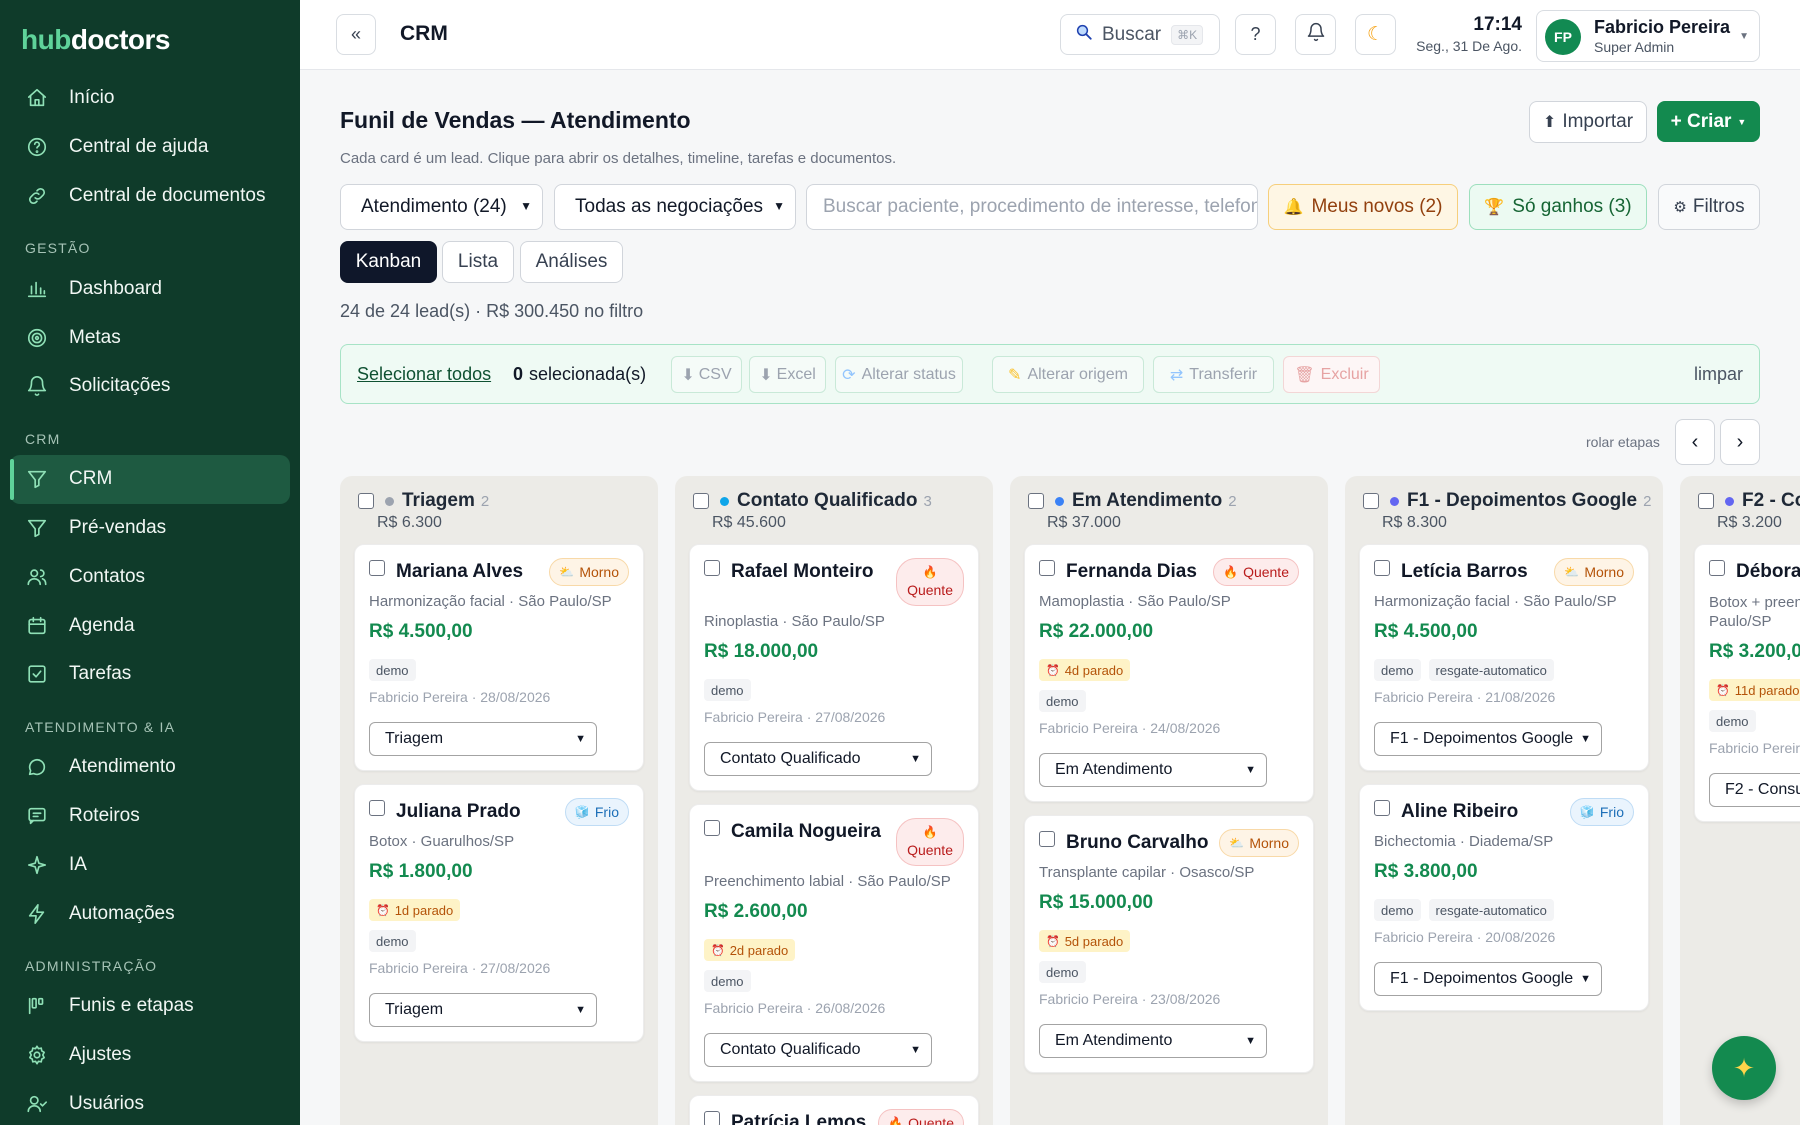 This screenshot has width=1800, height=1125. I want to click on sidebar-item-funis-e-etapas: Funis e etapas, so click(150, 1006).